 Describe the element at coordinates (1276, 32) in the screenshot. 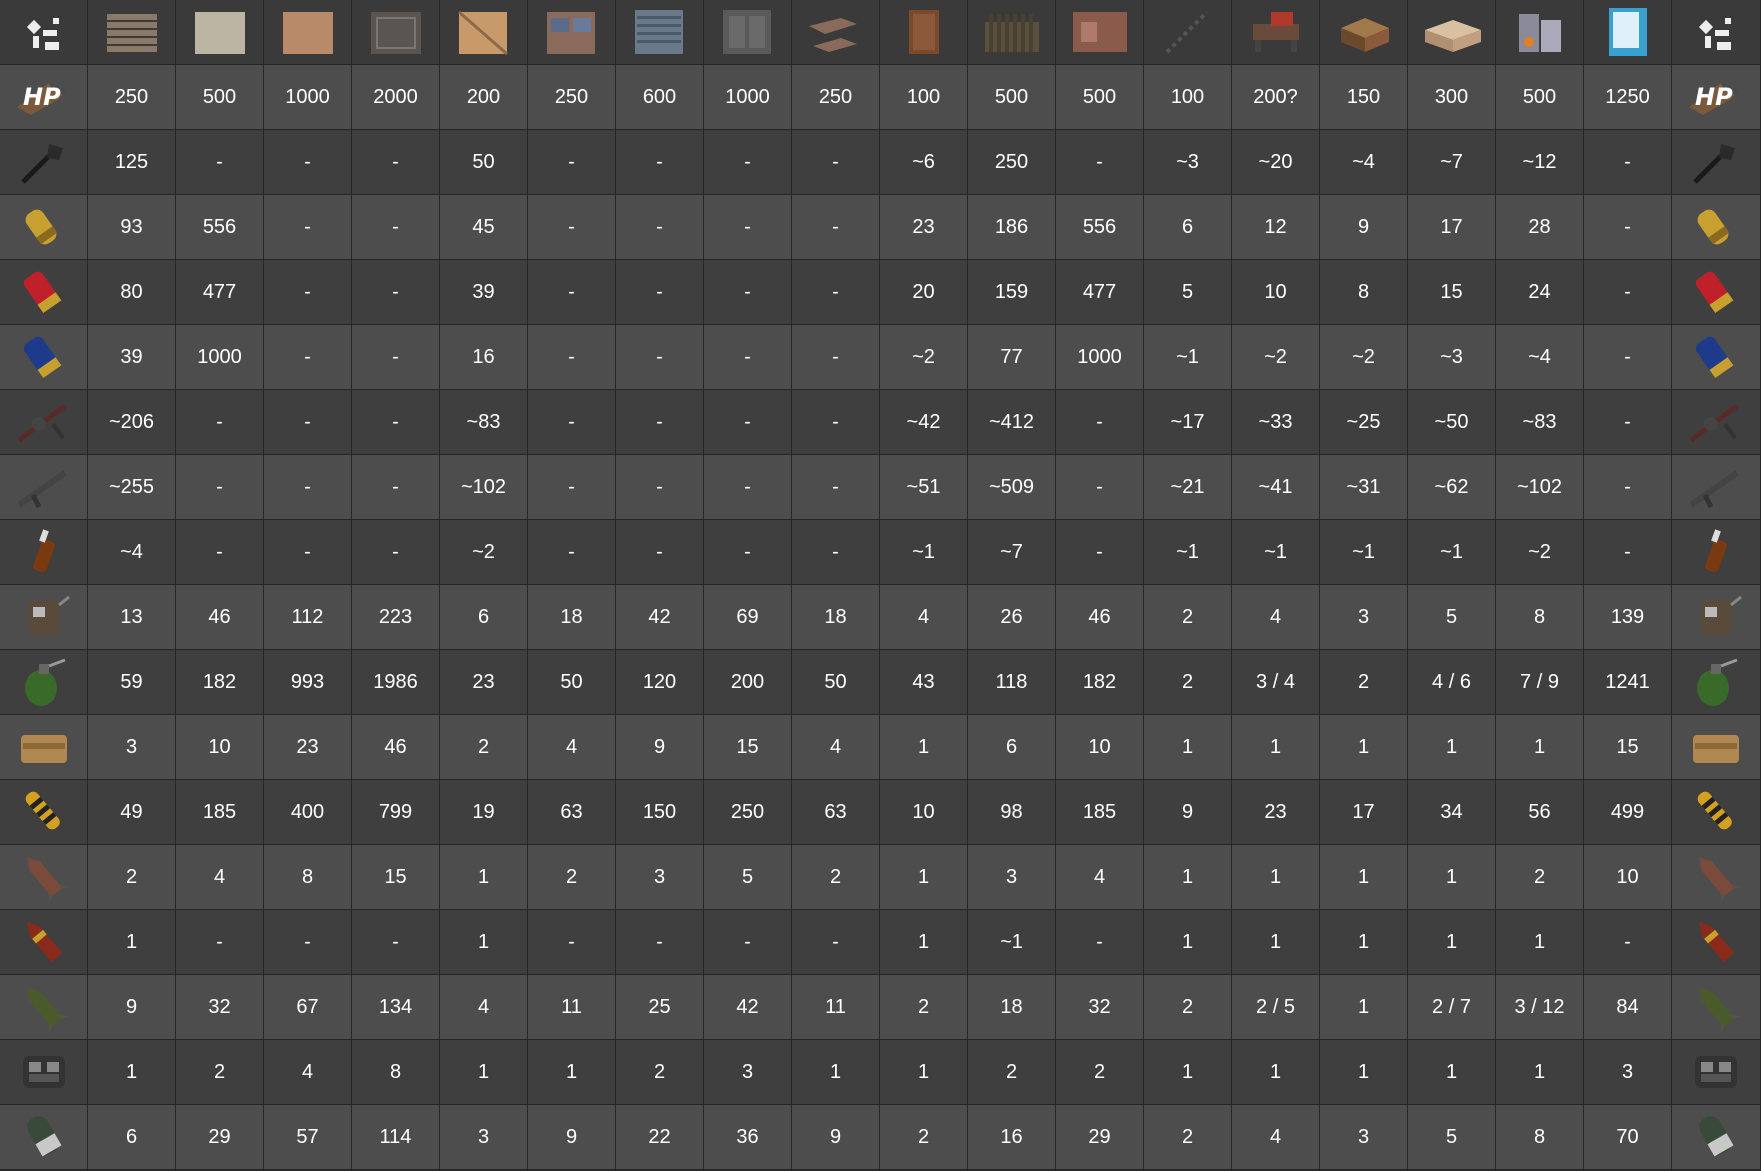

I see `workbench-icon` at that location.